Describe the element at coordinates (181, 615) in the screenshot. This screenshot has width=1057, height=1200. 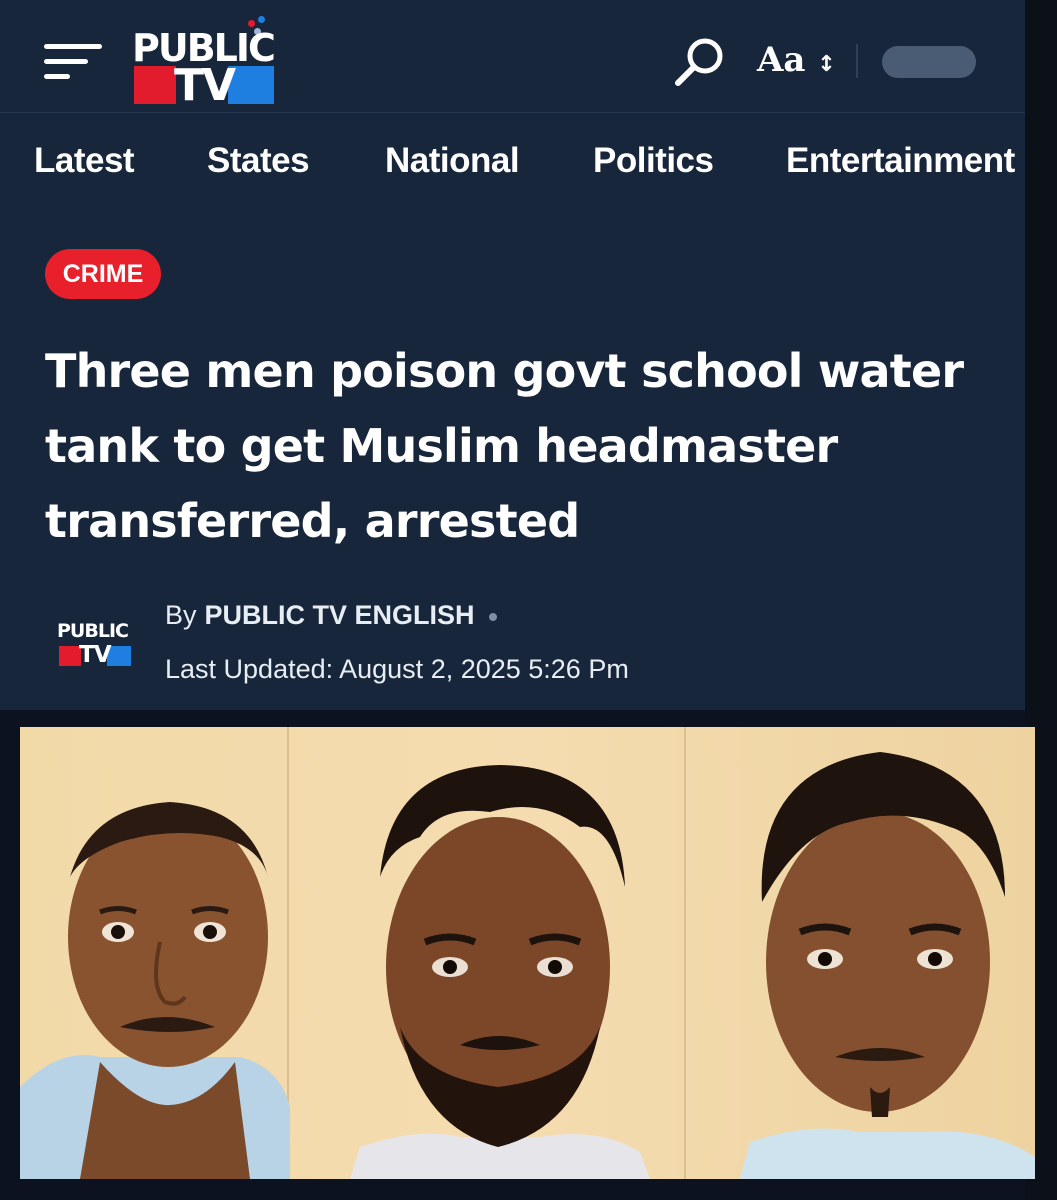
I see `by-label: By` at that location.